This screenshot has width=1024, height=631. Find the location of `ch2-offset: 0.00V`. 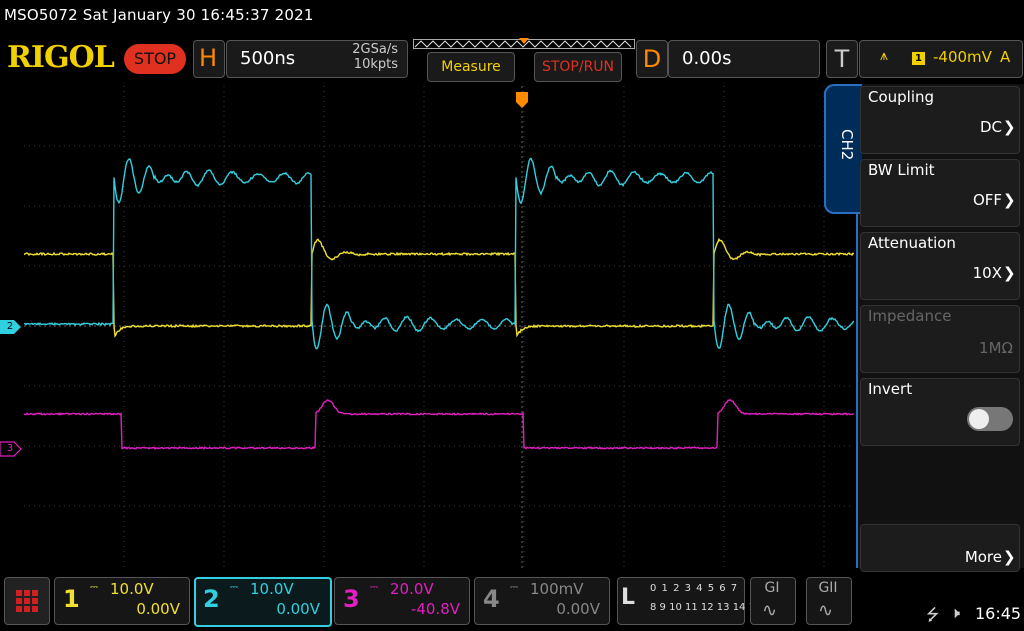

ch2-offset: 0.00V is located at coordinates (275, 609).